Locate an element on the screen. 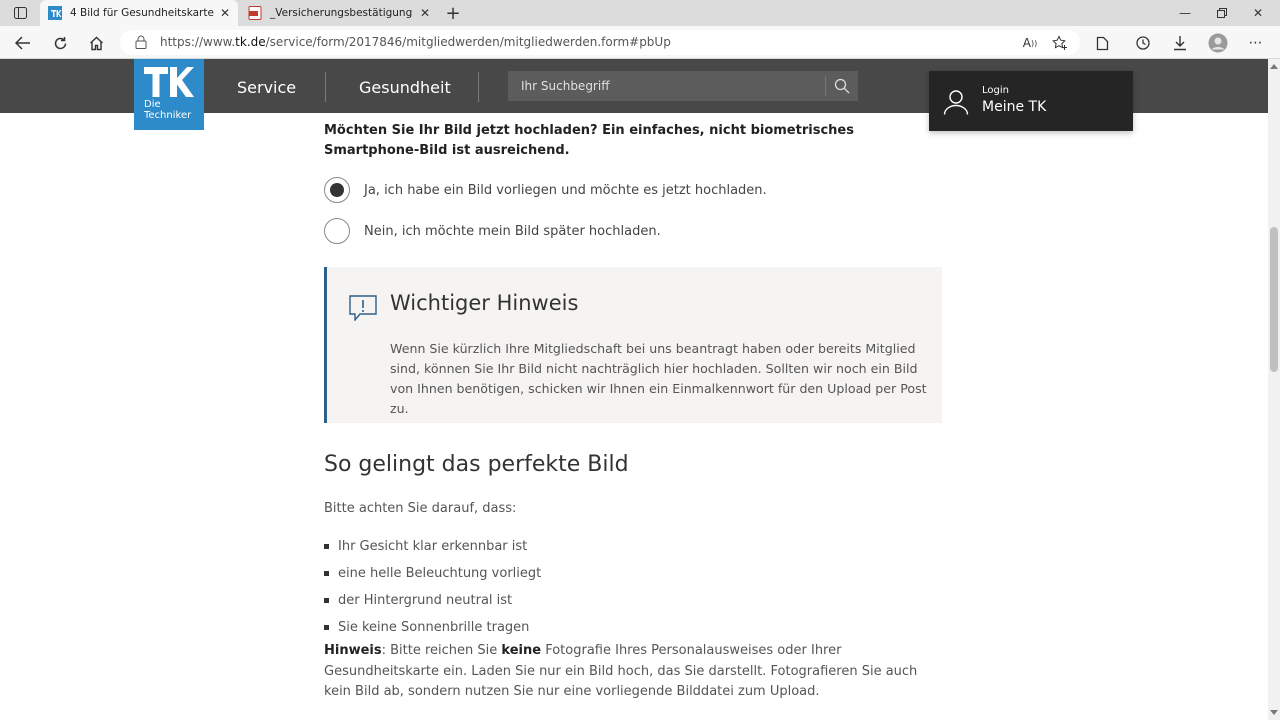 The width and height of the screenshot is (1280, 720). new-tab-icon: + is located at coordinates (453, 13).